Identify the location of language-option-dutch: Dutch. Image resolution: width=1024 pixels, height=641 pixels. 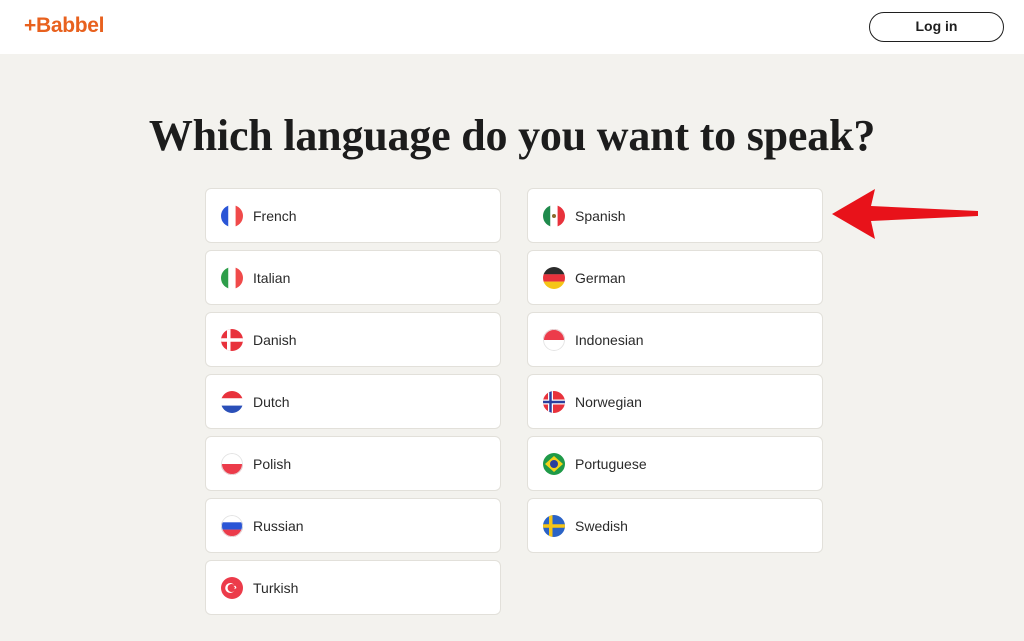
(353, 401).